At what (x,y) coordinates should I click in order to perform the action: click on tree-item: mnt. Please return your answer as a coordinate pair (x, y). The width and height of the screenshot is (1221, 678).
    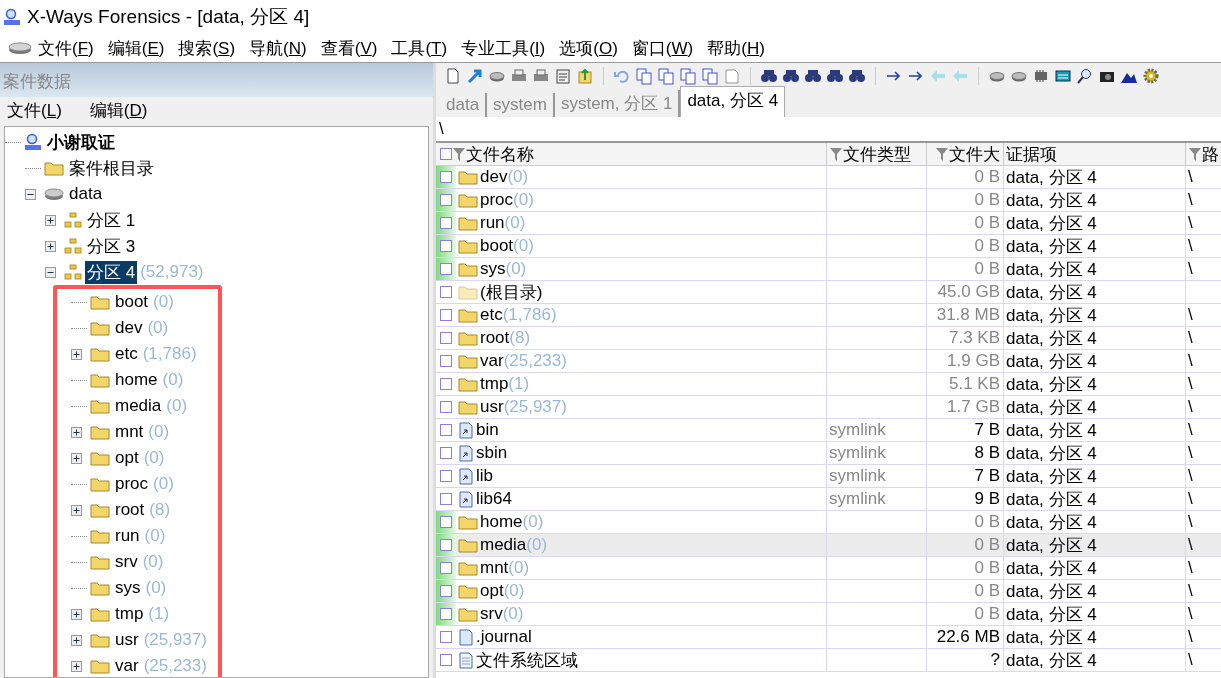
    Looking at the image, I should click on (129, 432).